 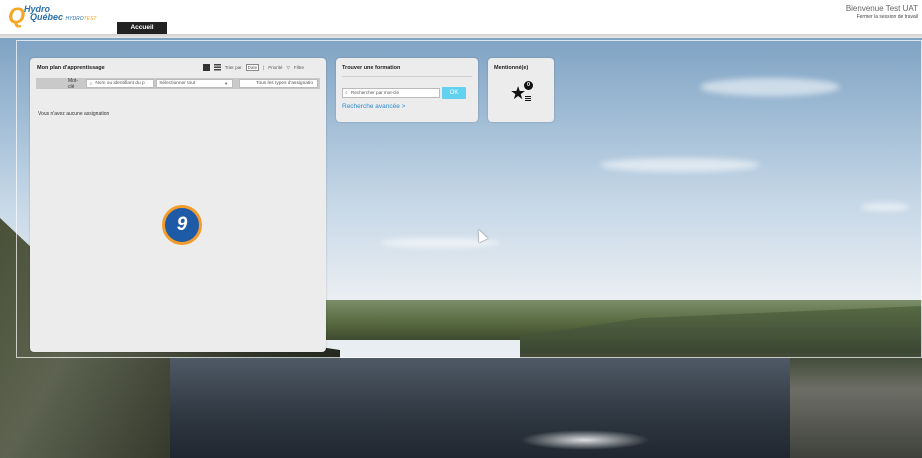 I want to click on river-water, so click(x=480, y=408).